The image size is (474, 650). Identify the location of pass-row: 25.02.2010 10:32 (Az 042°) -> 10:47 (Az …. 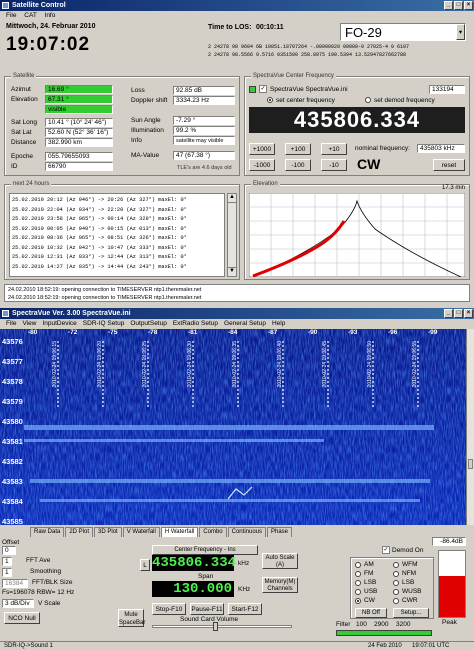
(117, 249).